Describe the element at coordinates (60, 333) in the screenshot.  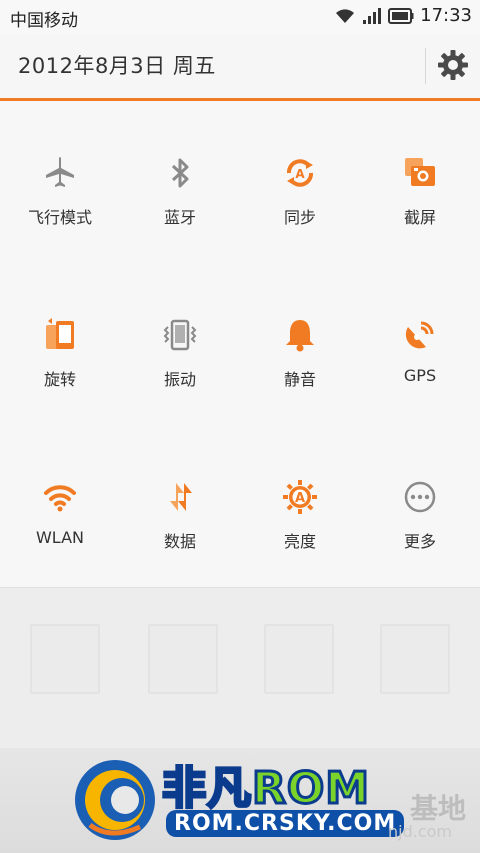
I see `rotate-icon` at that location.